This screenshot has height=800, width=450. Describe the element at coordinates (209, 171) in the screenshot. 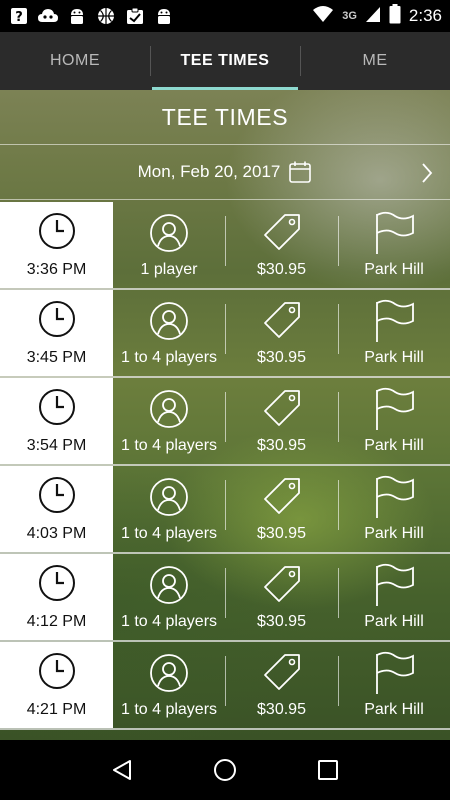

I see `date-label: Mon, Feb 20, 2017` at that location.